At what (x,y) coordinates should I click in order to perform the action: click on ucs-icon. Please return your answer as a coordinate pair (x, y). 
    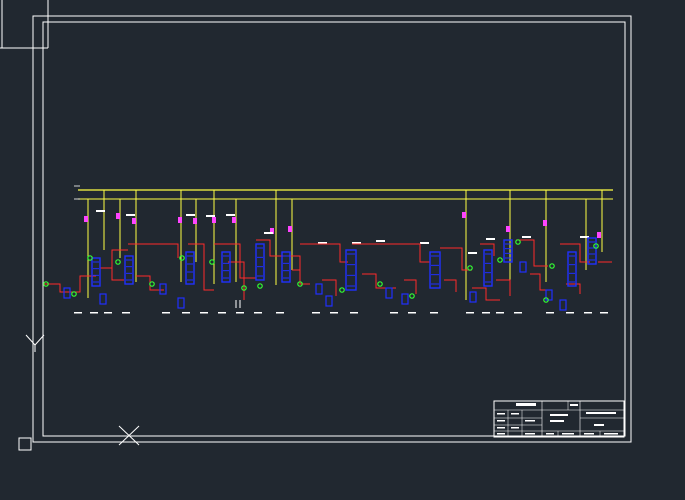
    Looking at the image, I should click on (31, 392).